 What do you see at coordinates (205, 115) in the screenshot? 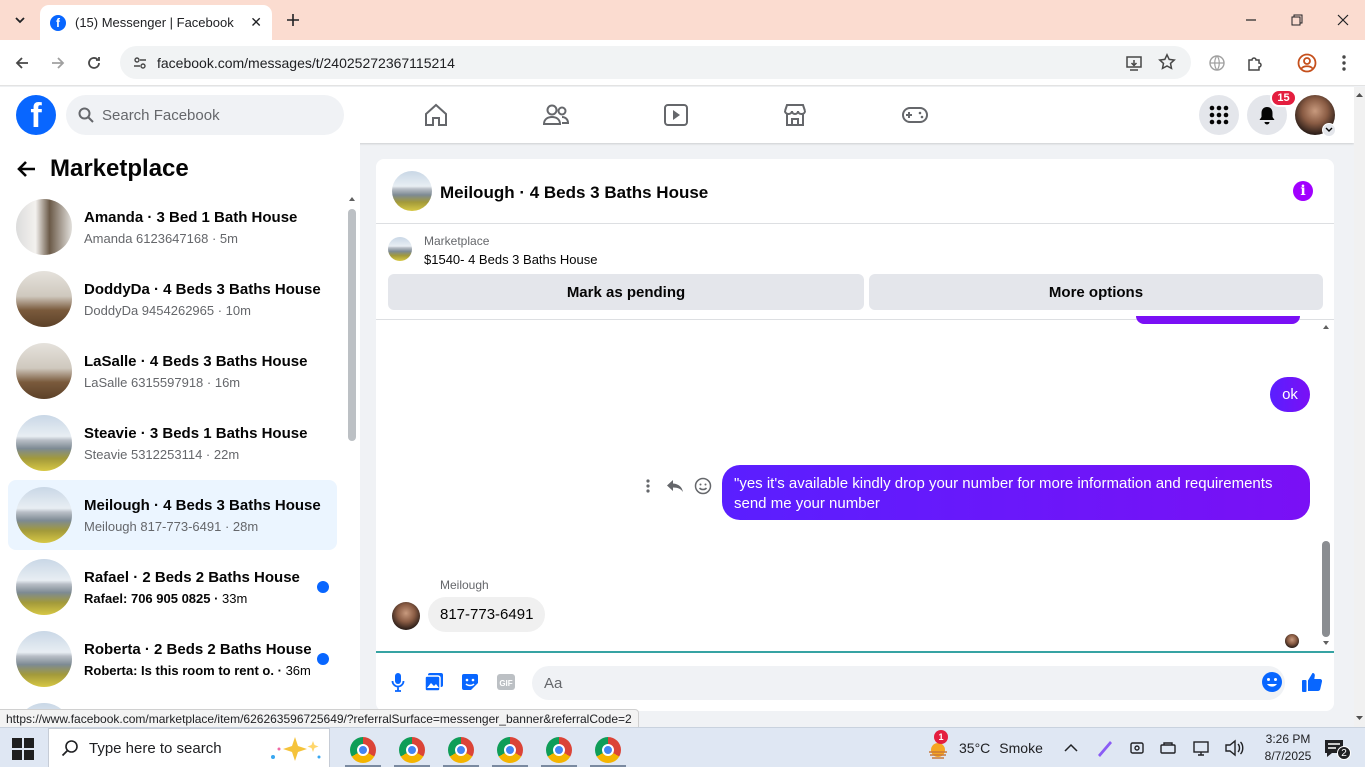
I see `facebook-search-input: Search Facebook` at bounding box center [205, 115].